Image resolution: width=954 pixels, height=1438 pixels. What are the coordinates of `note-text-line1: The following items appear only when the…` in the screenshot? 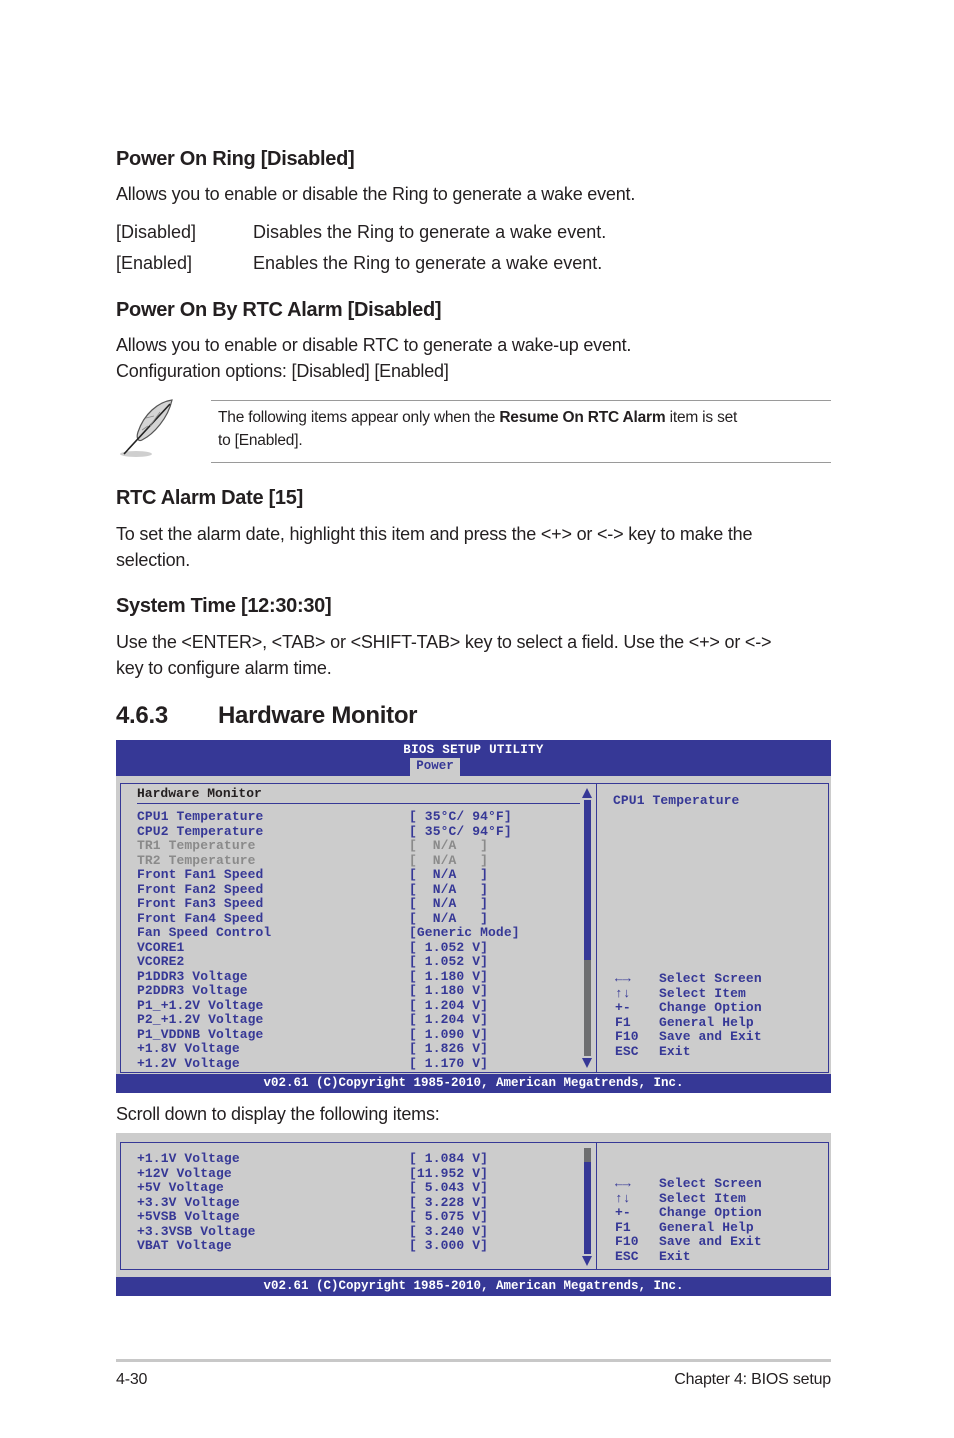 It's located at (477, 417).